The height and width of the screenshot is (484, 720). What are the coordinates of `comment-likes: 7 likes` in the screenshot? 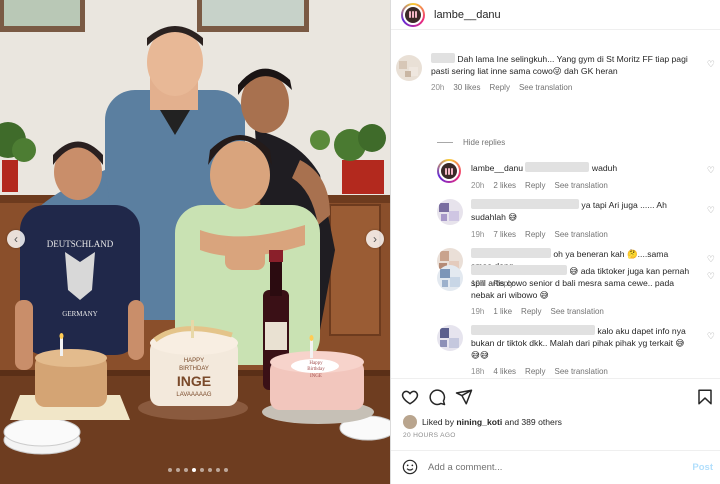 It's located at (504, 234).